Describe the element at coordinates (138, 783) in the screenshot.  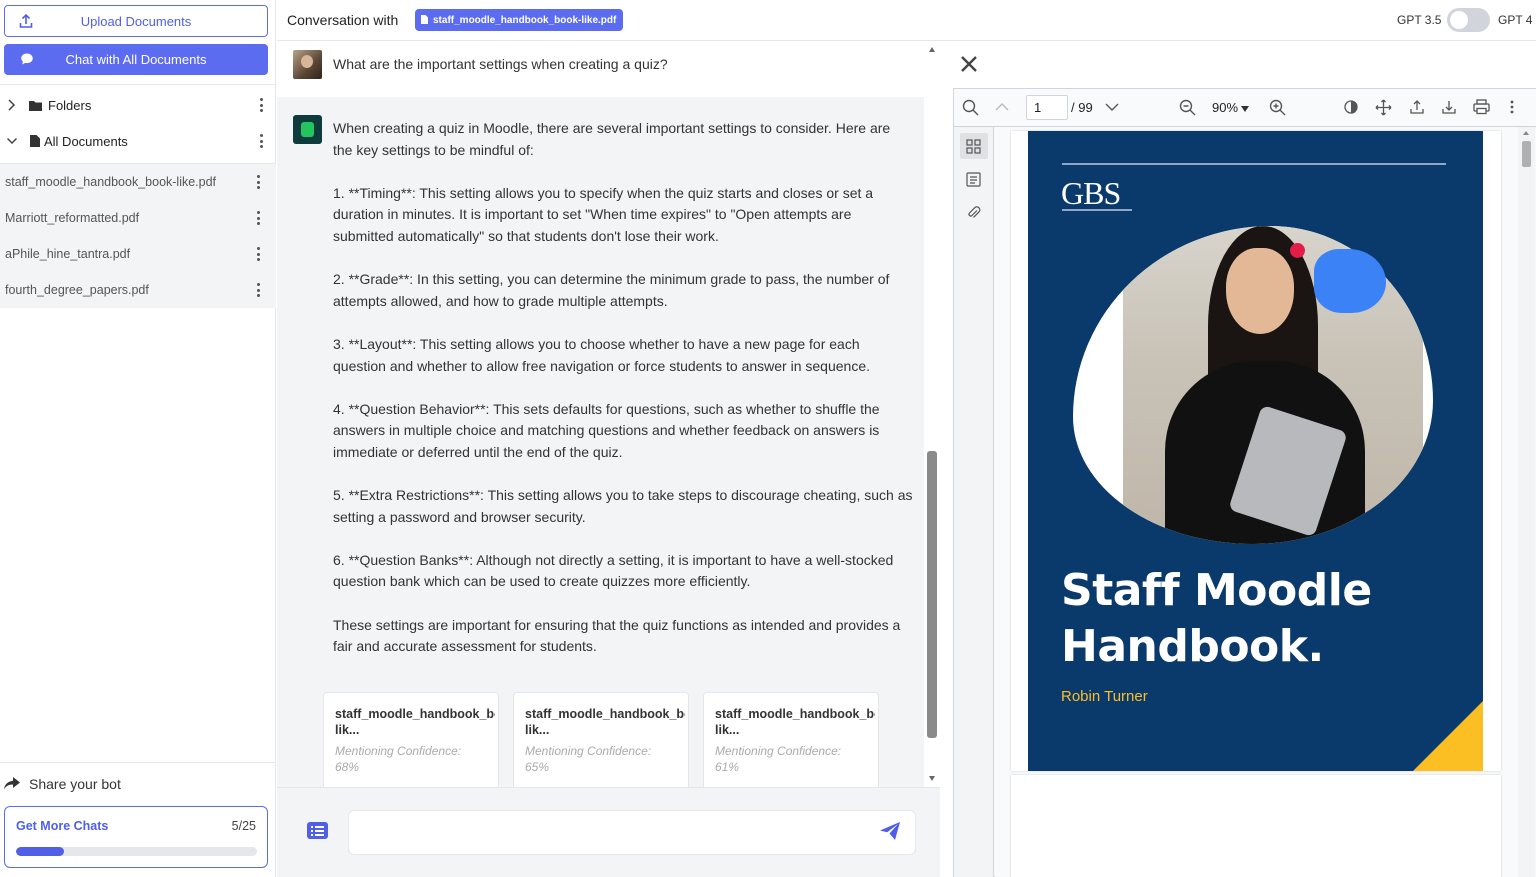
I see `share-bot-button: Share your bot` at that location.